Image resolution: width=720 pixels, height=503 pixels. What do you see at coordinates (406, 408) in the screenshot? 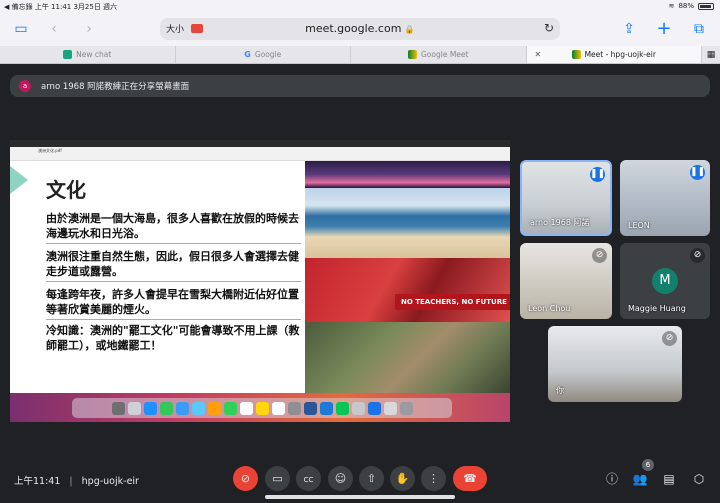
I see `trash-icon` at bounding box center [406, 408].